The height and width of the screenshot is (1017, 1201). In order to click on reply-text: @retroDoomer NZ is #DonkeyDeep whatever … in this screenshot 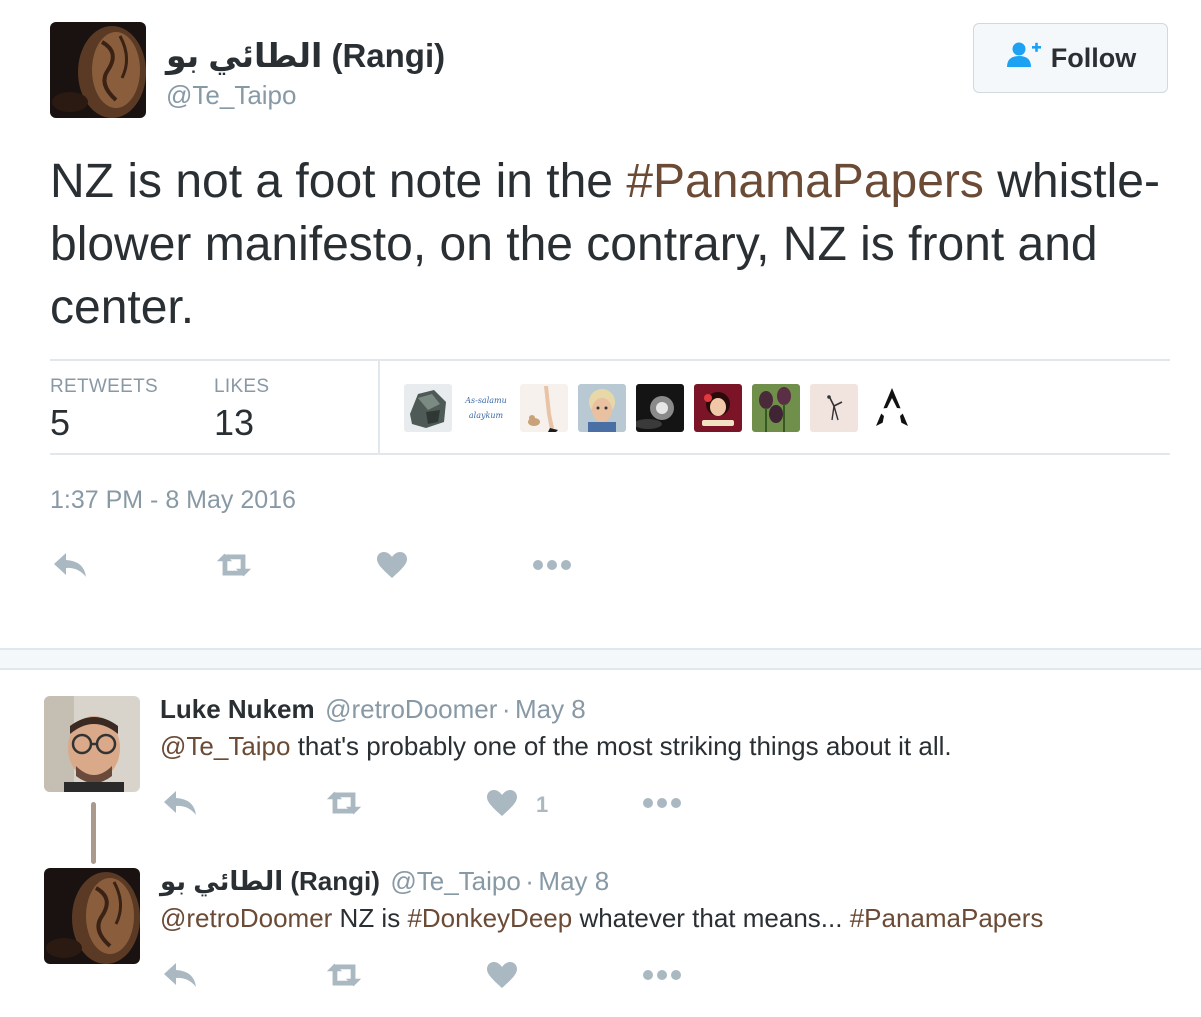, I will do `click(601, 918)`.